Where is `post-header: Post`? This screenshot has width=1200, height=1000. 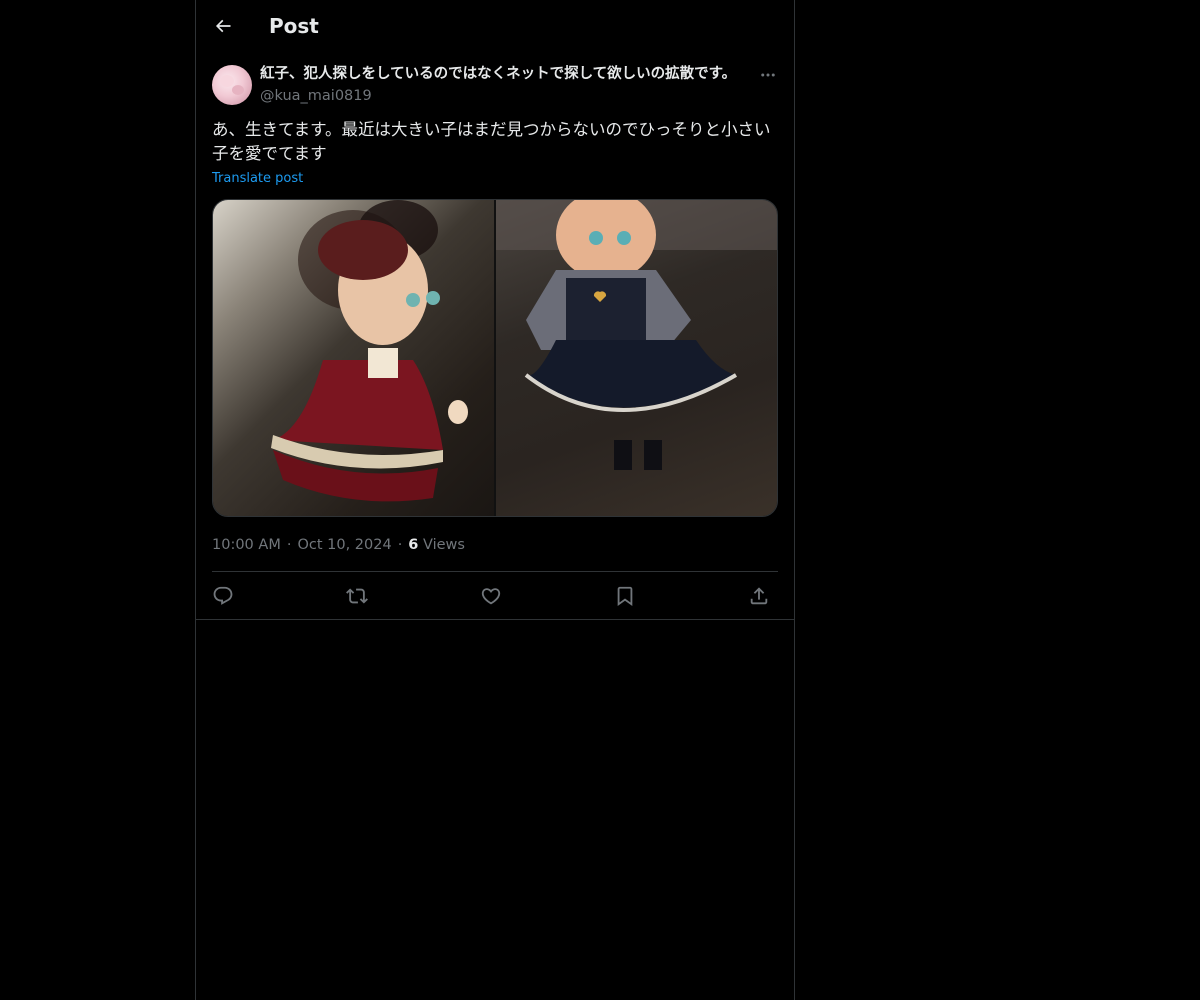
post-header: Post is located at coordinates (495, 26).